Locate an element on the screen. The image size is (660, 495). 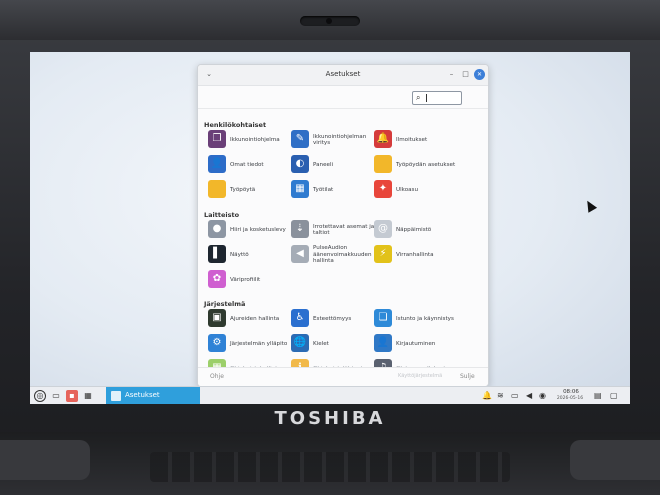
settings-item: ✎ Ikkunointiohjelman viritys is located at coordinates (333, 140).